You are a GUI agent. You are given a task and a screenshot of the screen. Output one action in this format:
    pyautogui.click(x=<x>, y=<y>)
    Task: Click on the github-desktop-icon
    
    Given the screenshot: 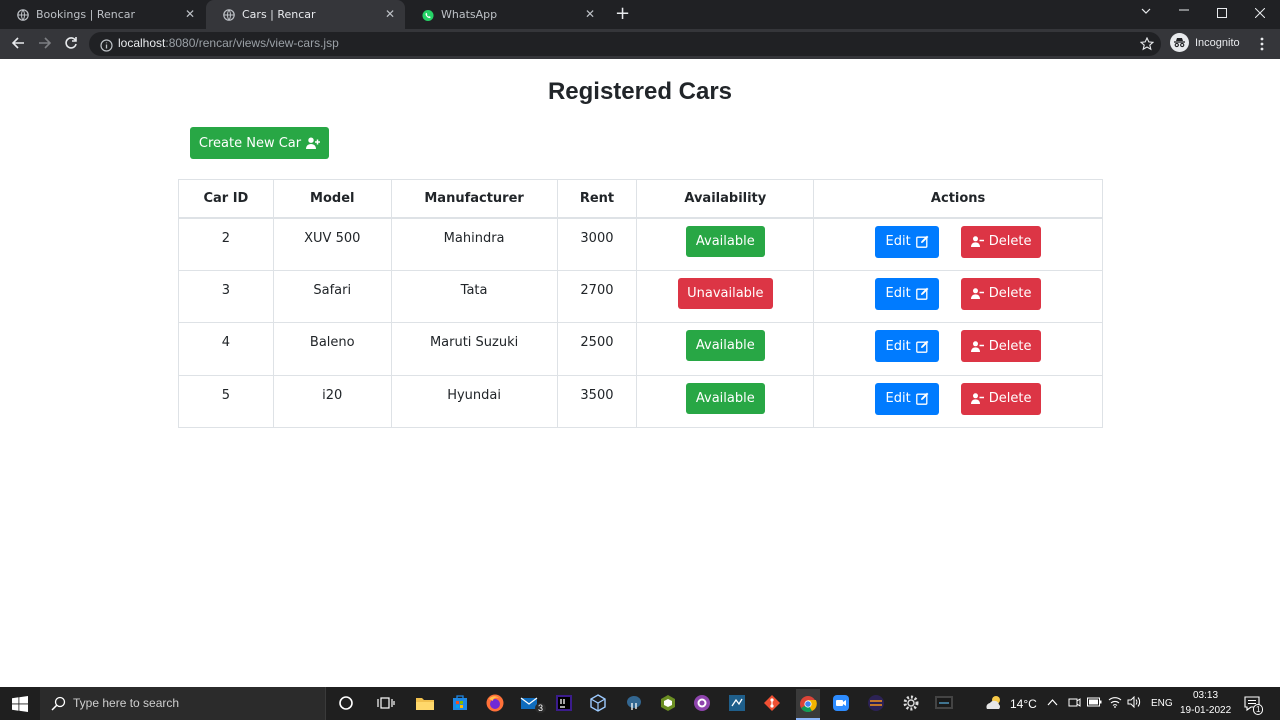 What is the action you would take?
    pyautogui.click(x=702, y=703)
    